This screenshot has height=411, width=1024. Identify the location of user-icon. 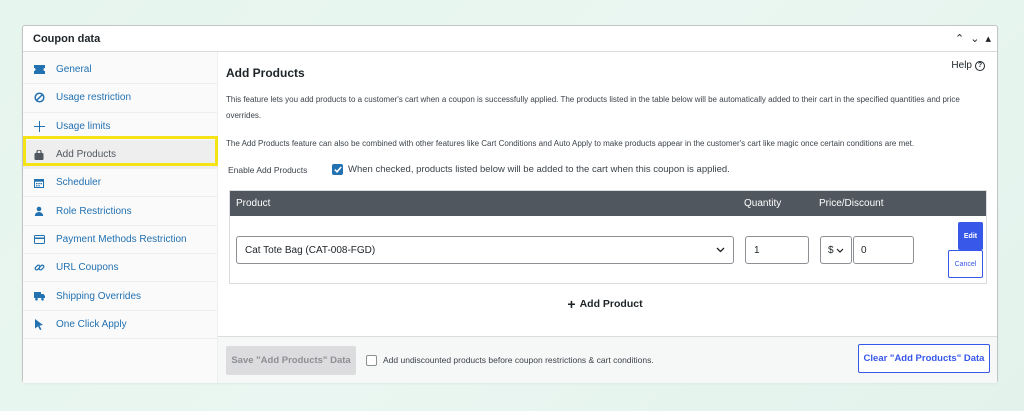
(39, 211).